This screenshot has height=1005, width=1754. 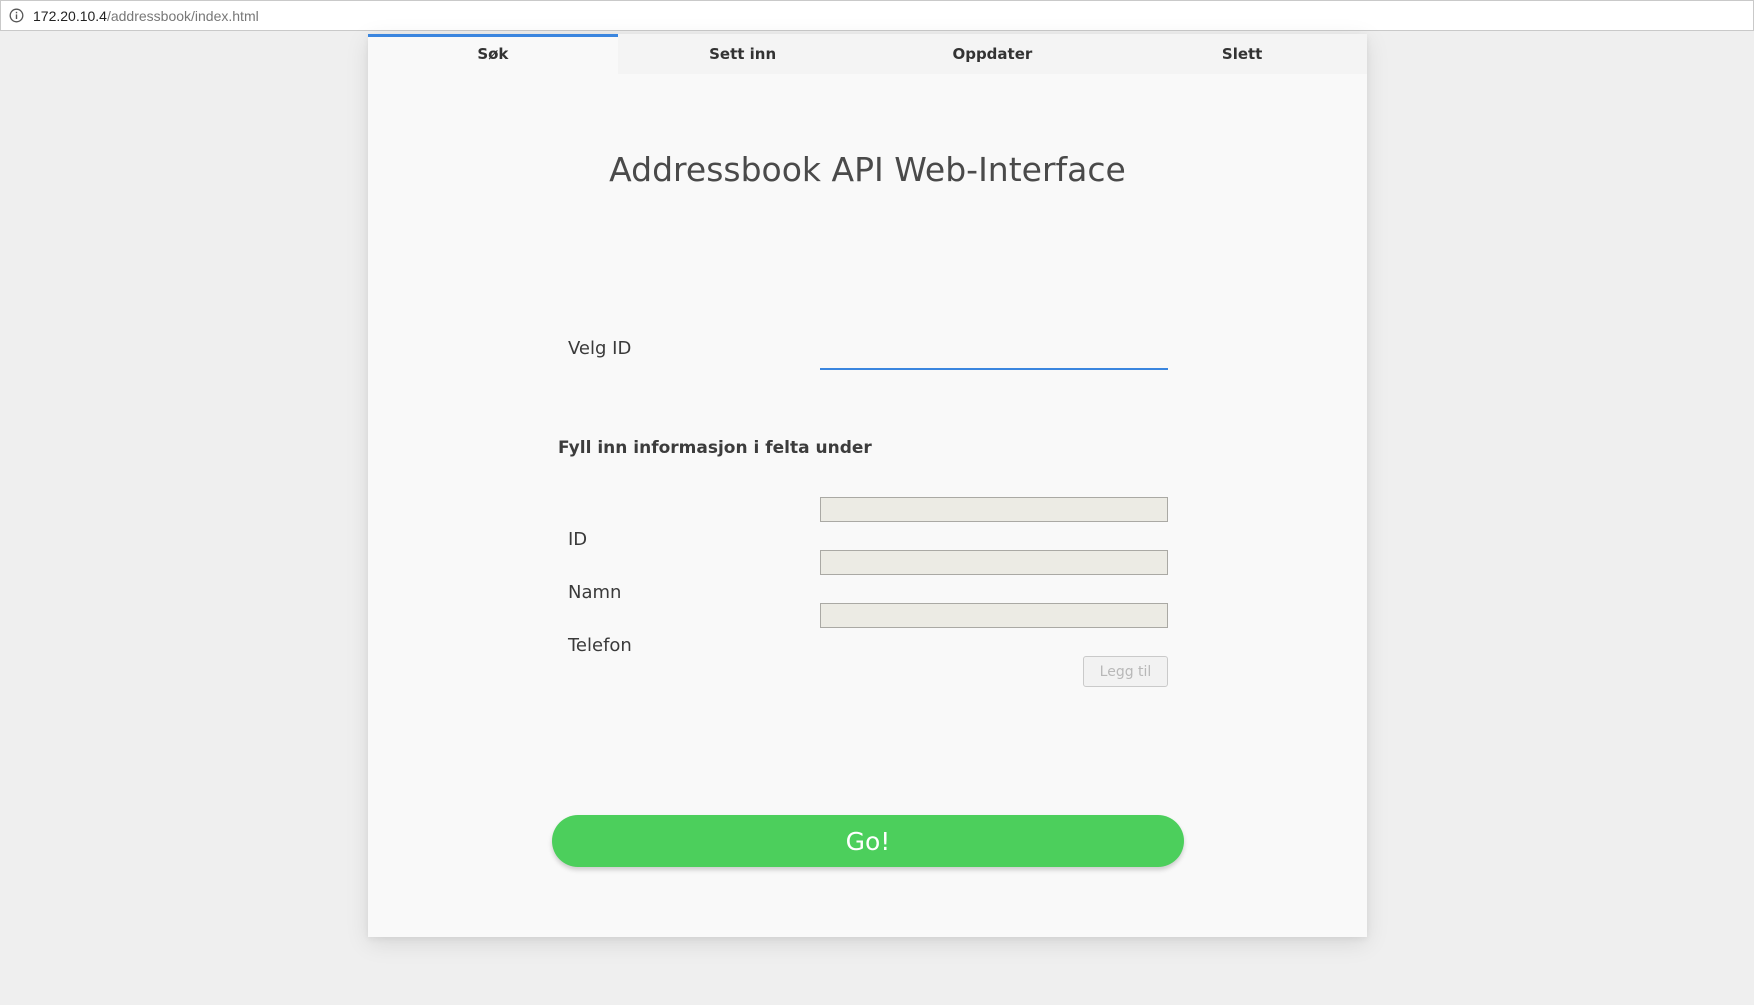 I want to click on id-field, so click(x=994, y=509).